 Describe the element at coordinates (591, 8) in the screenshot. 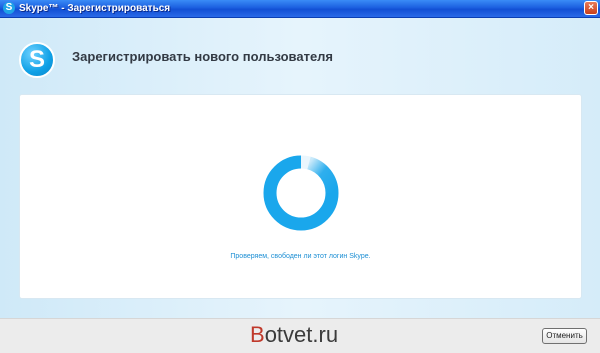

I see `close-button: ×` at that location.